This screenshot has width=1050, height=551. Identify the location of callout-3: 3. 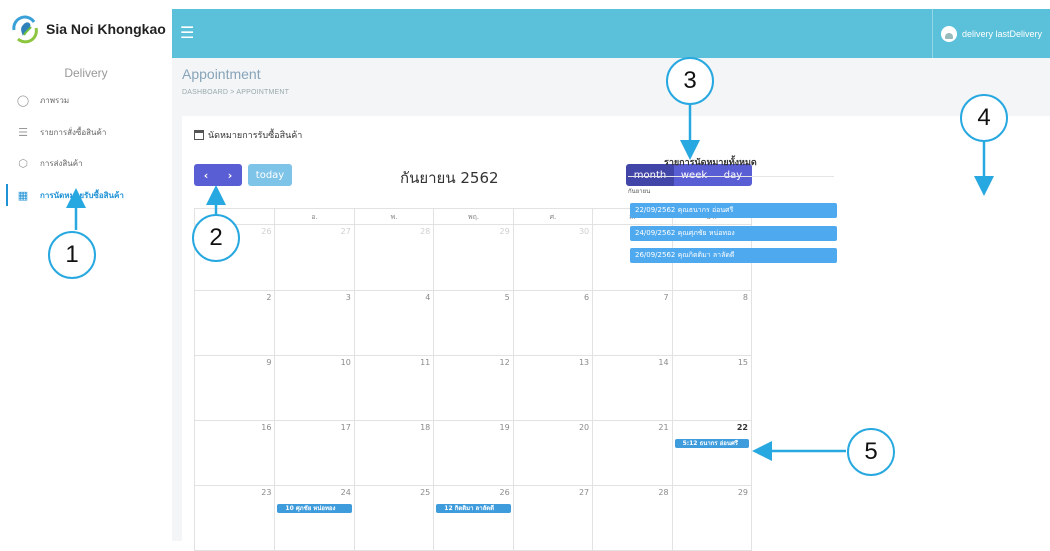
(690, 81).